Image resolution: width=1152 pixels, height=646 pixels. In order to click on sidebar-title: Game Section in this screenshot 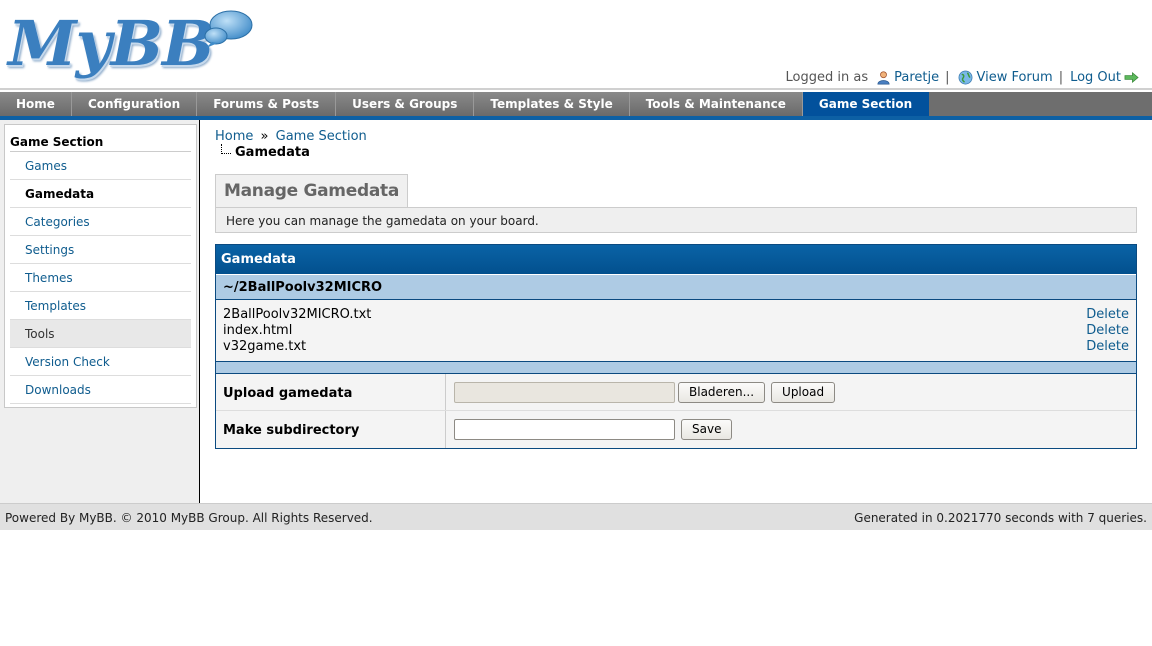, I will do `click(100, 141)`.